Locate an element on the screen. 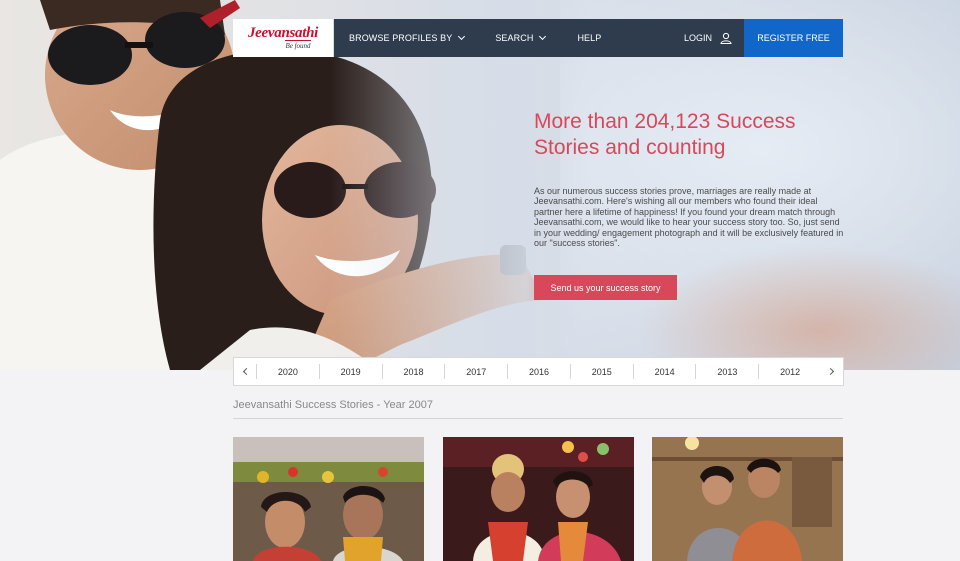 This screenshot has width=960, height=561. chevron-left-icon is located at coordinates (246, 371).